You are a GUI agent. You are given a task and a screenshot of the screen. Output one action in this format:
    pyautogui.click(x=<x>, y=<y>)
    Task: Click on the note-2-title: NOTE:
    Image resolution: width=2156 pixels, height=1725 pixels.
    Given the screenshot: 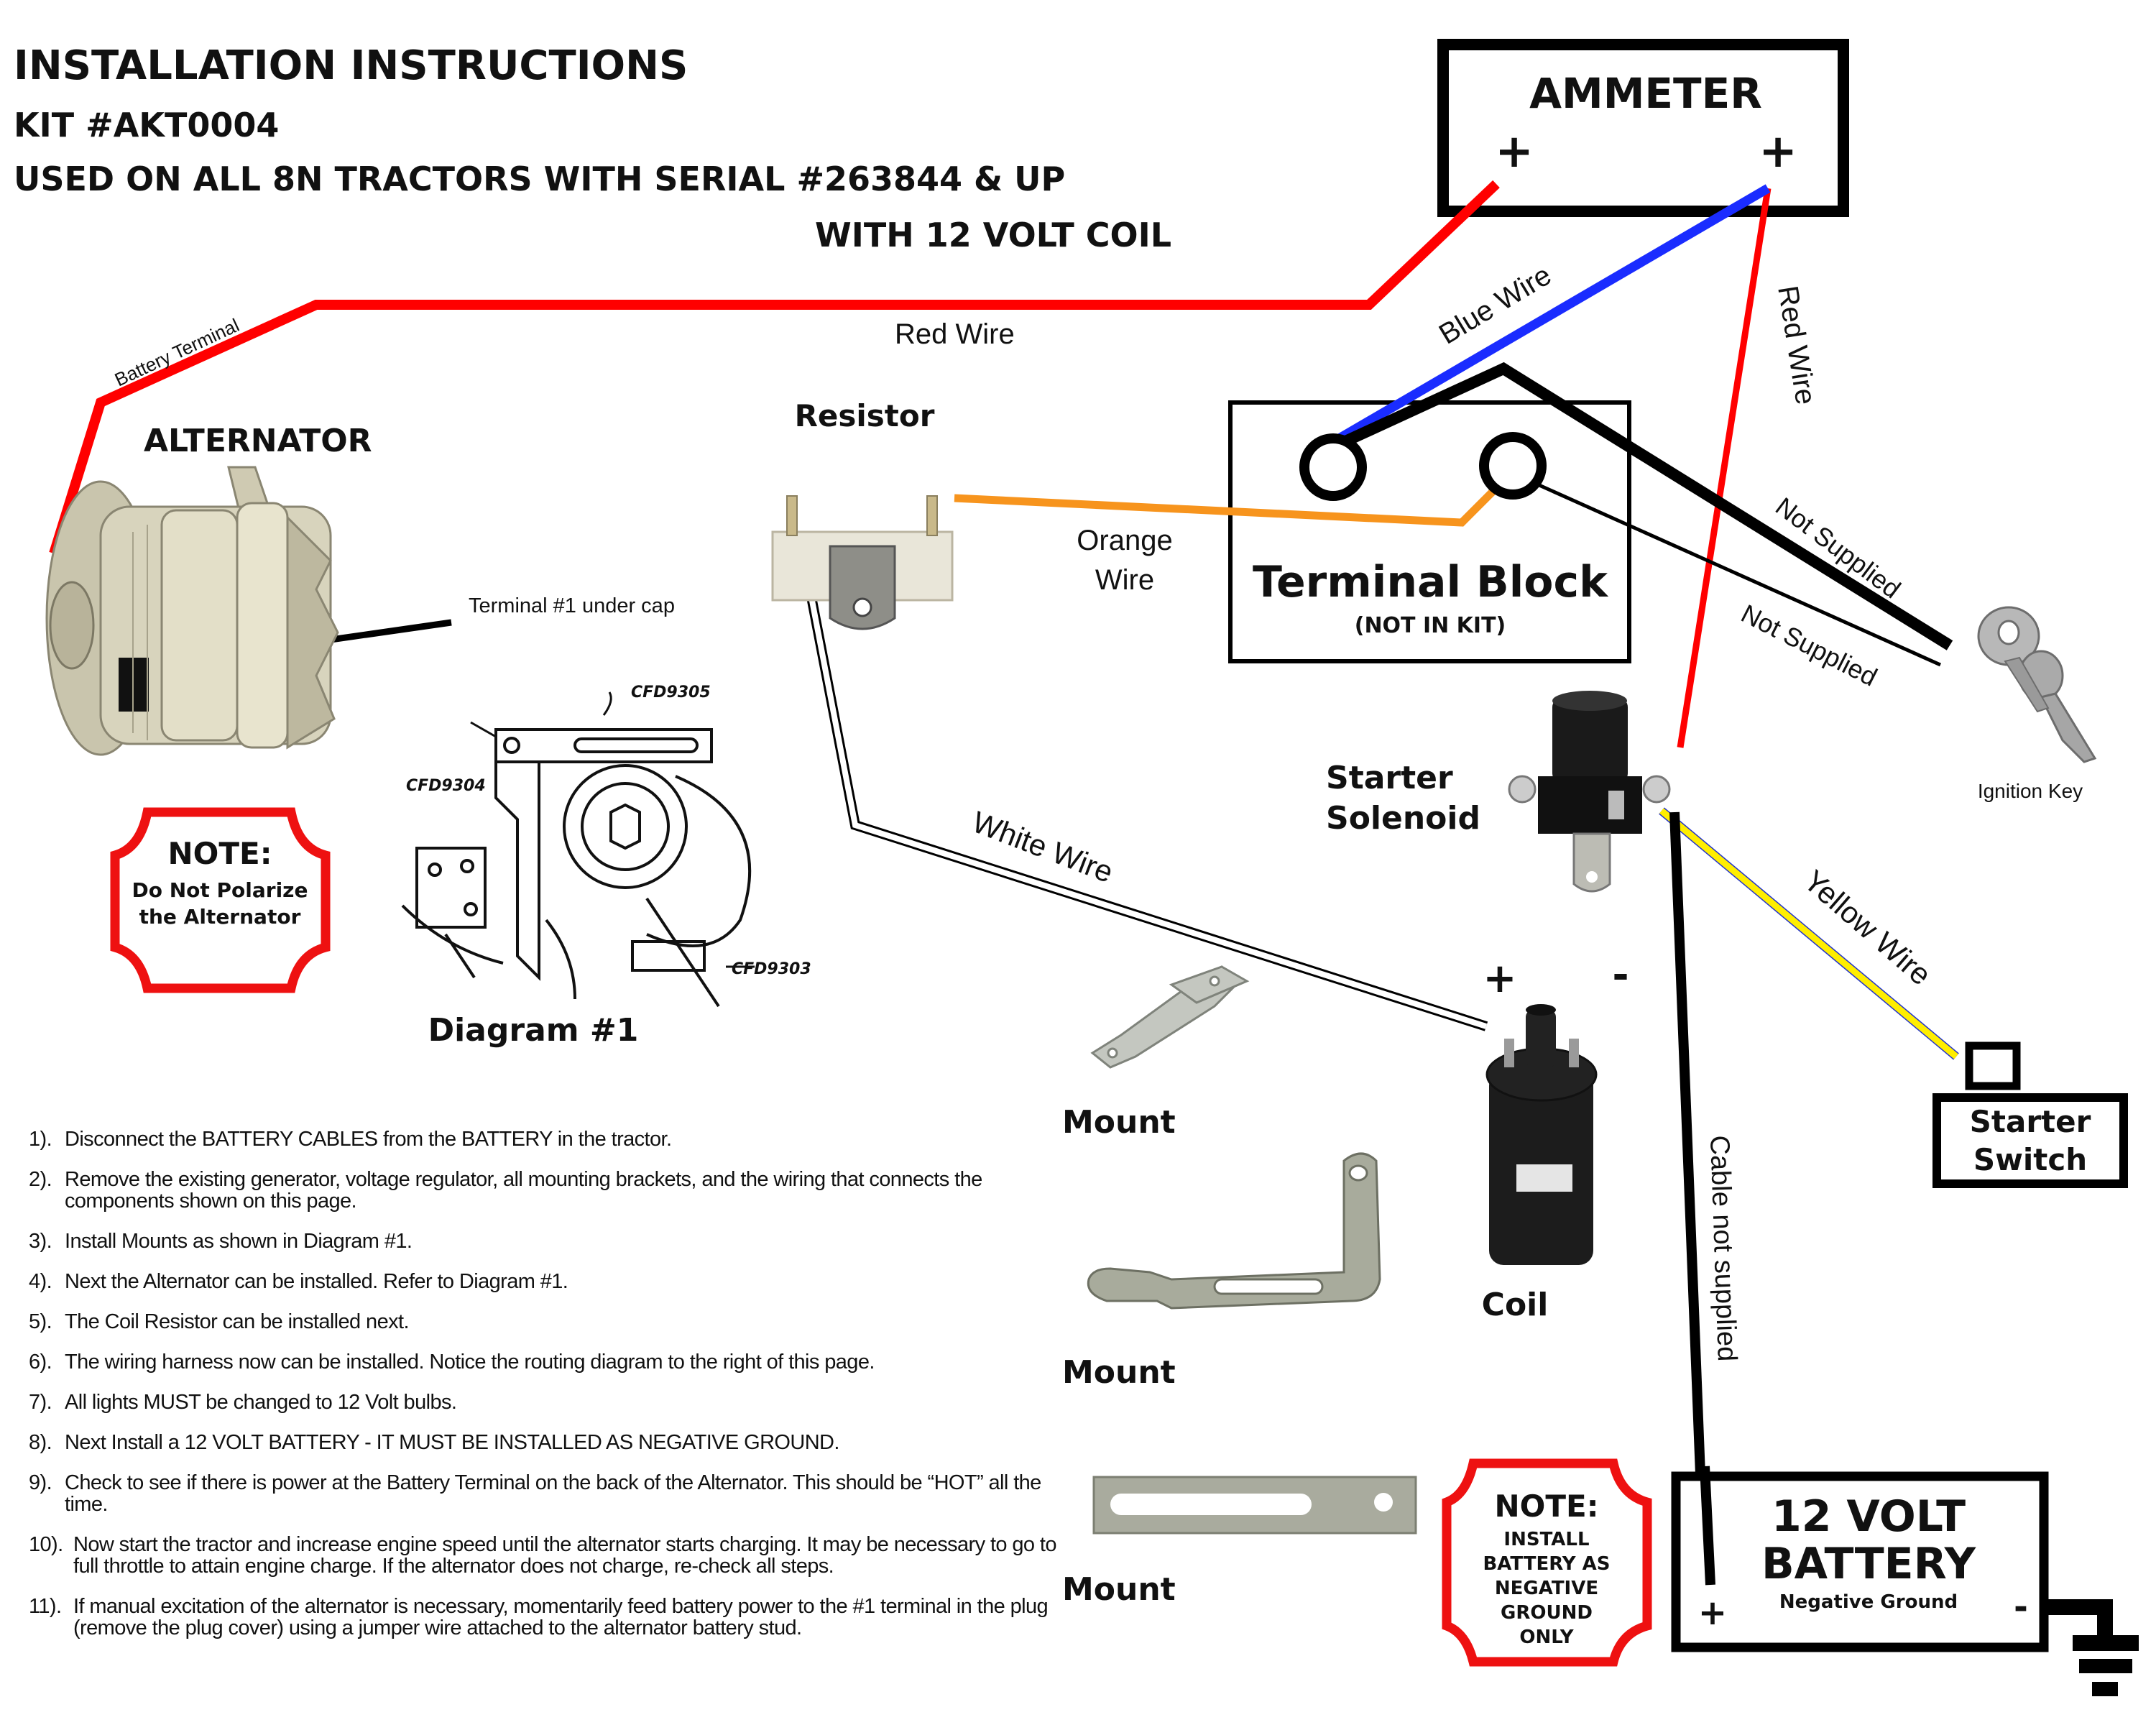 What is the action you would take?
    pyautogui.click(x=1547, y=1506)
    